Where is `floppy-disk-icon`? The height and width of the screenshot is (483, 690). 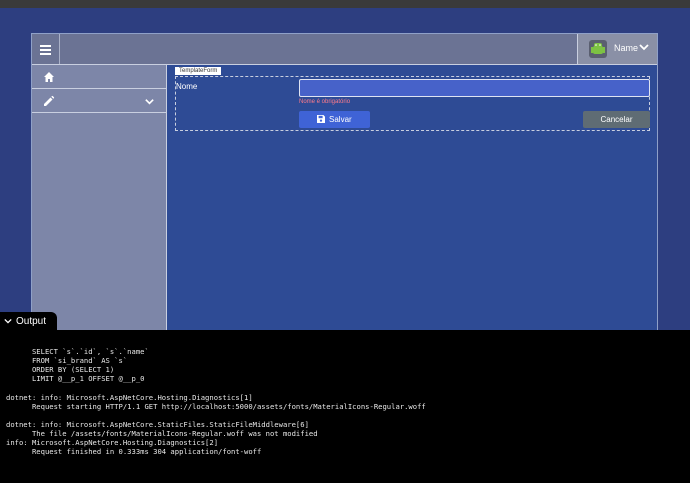 floppy-disk-icon is located at coordinates (321, 119).